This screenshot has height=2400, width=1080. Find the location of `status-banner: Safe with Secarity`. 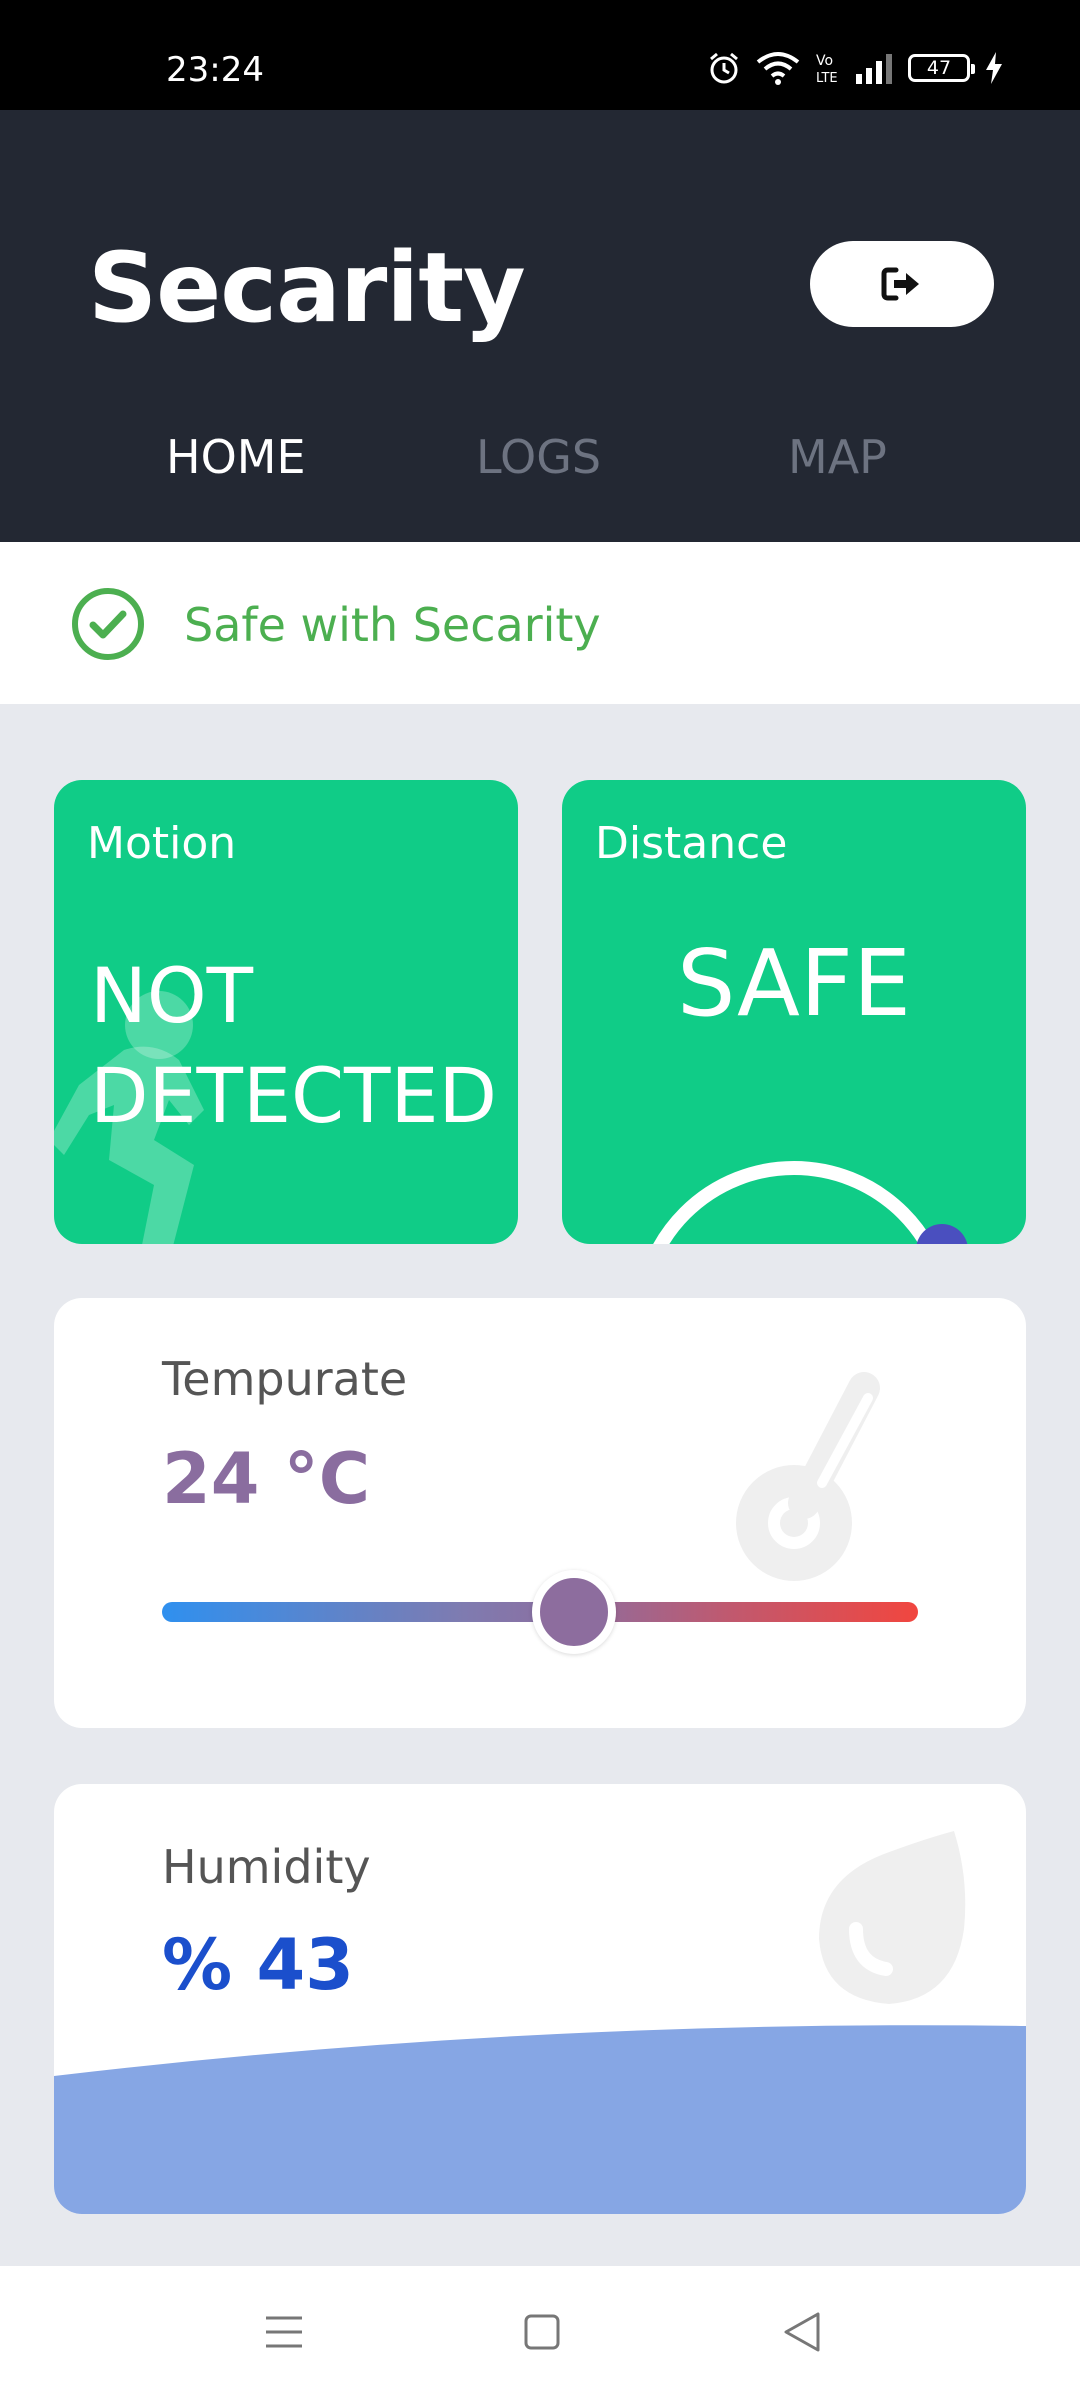

status-banner: Safe with Secarity is located at coordinates (540, 623).